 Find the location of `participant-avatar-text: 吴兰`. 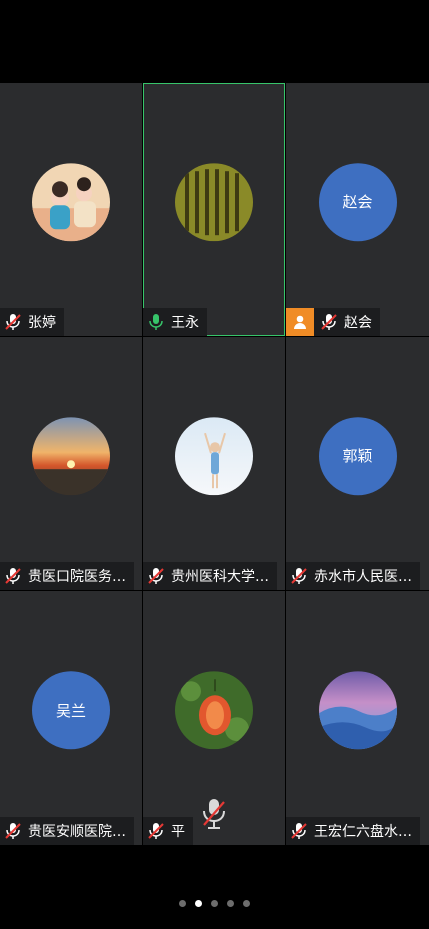

participant-avatar-text: 吴兰 is located at coordinates (71, 710).